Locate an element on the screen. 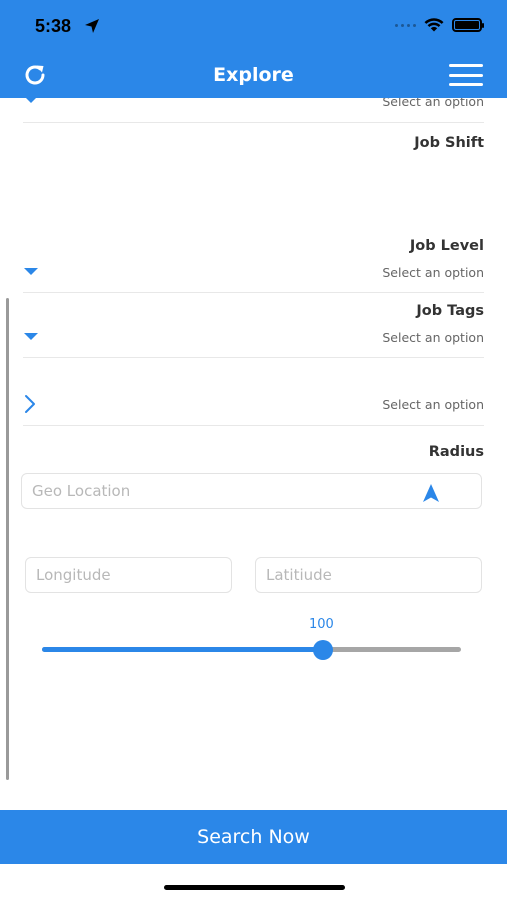 The image size is (507, 900). signal-icon is located at coordinates (405, 25).